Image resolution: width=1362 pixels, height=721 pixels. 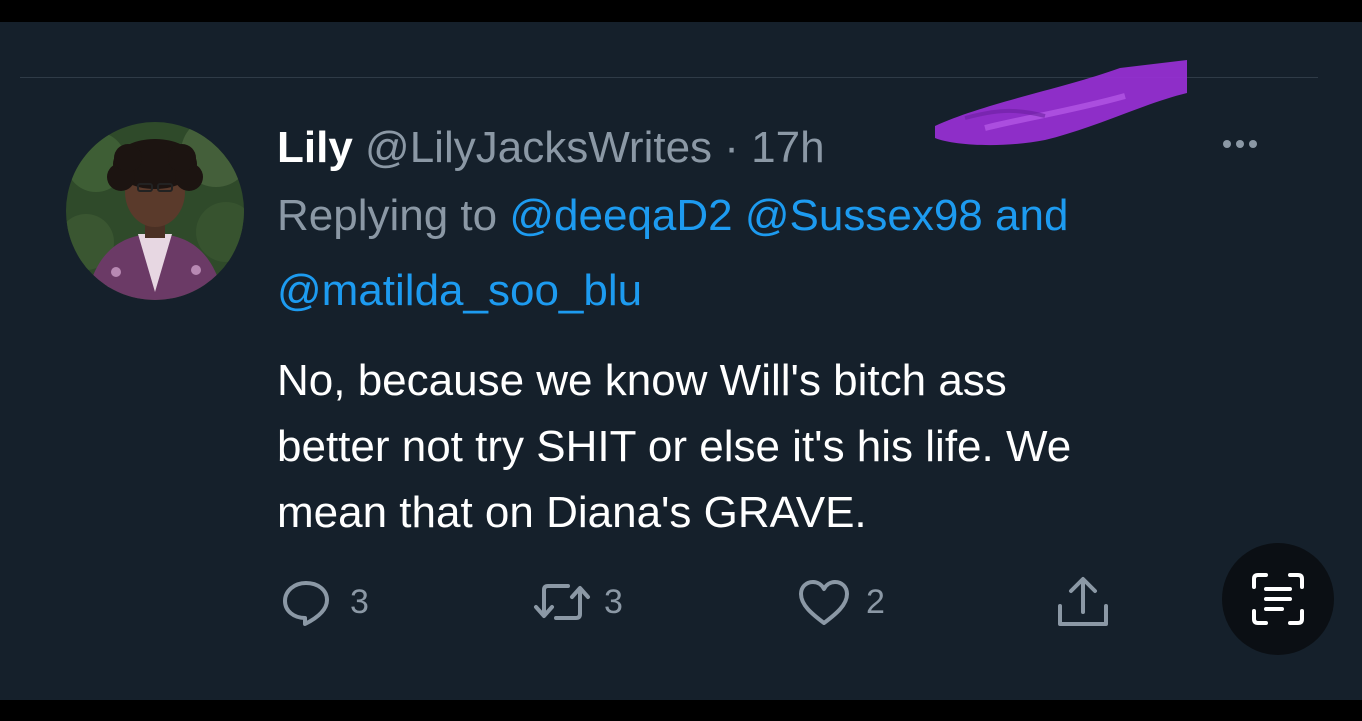 I want to click on handle: @LilyJacksWrites, so click(x=538, y=147).